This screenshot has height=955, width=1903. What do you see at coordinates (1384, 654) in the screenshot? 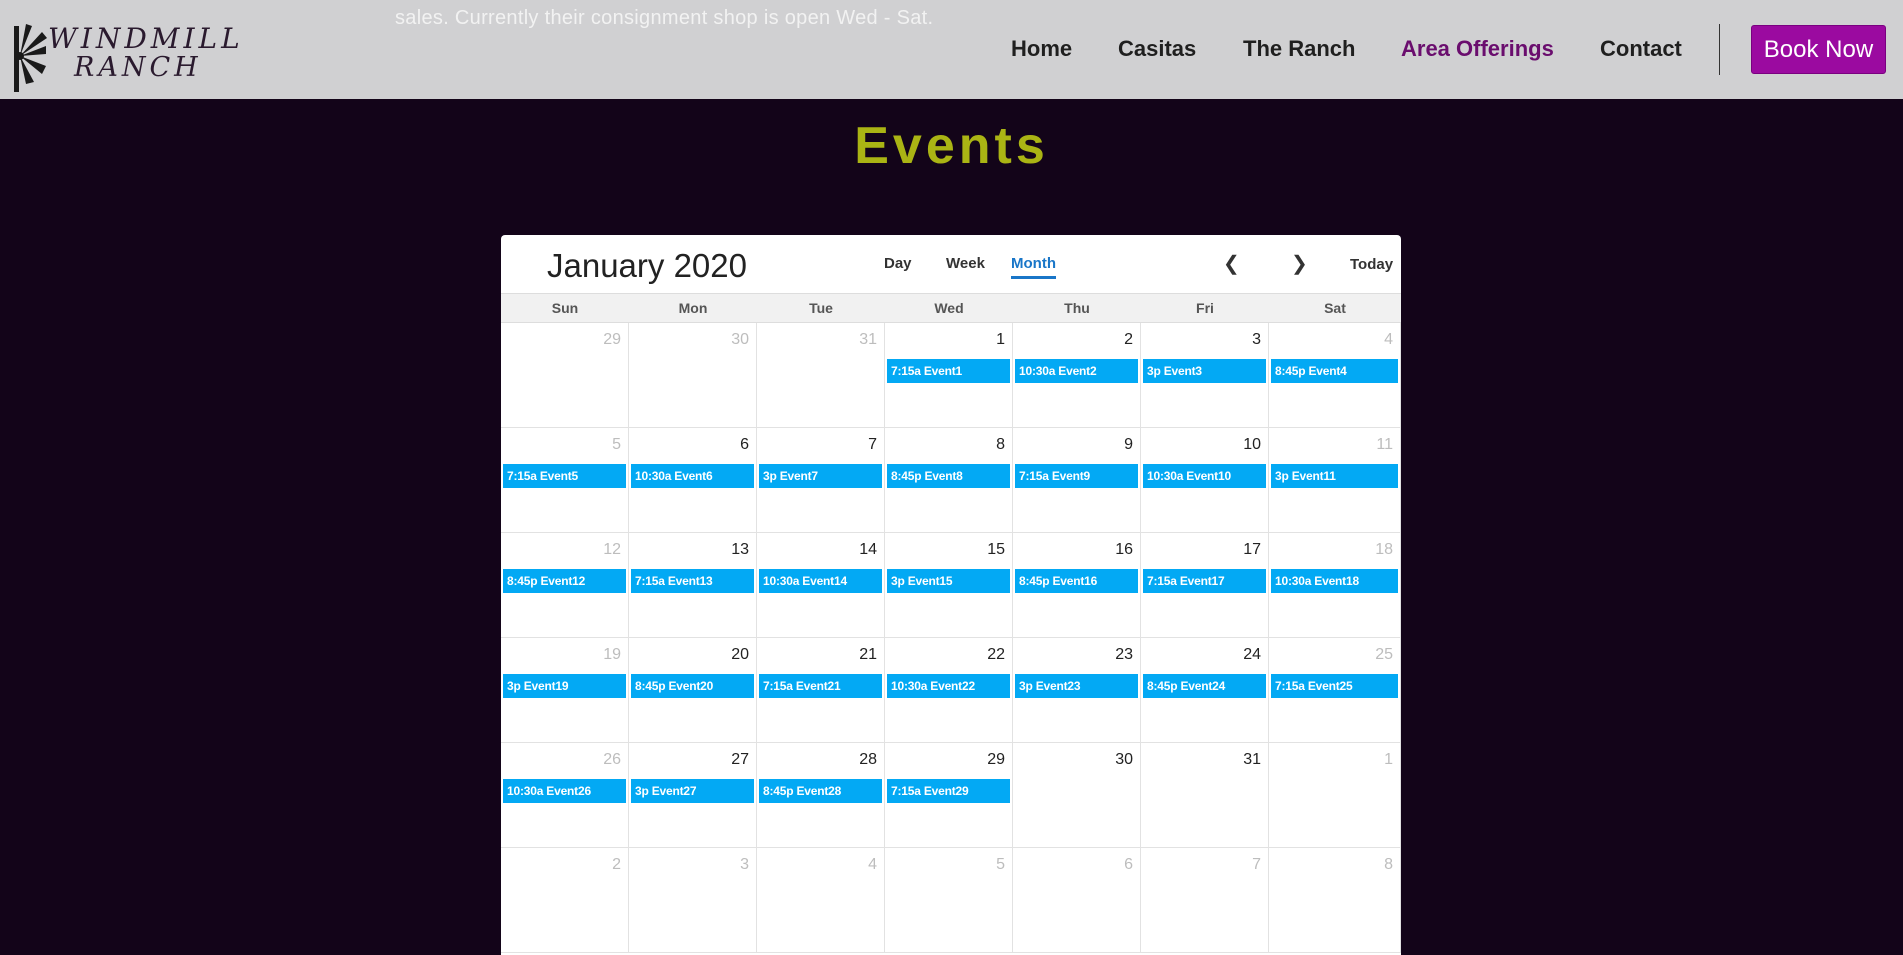
I see `day-number: 25` at bounding box center [1384, 654].